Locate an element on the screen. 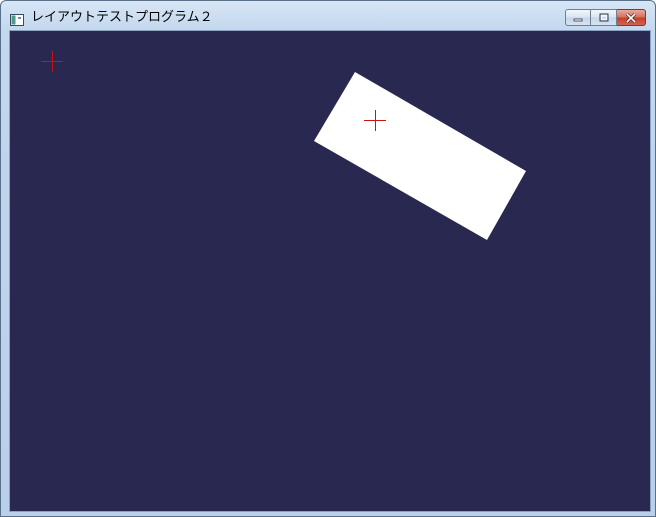  caption-buttons is located at coordinates (605, 18).